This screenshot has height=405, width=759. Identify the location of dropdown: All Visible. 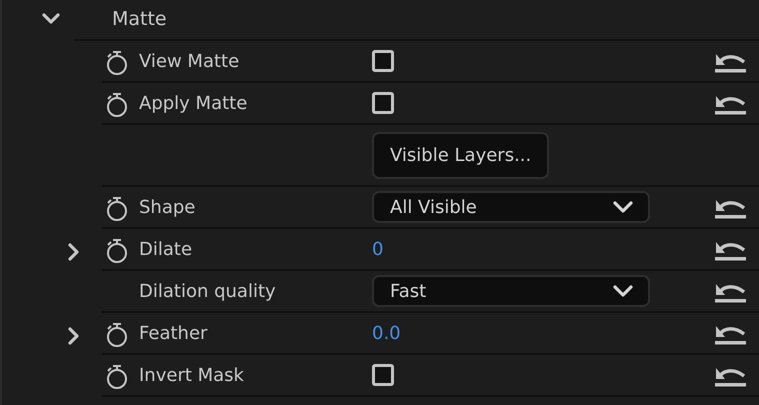
(511, 207).